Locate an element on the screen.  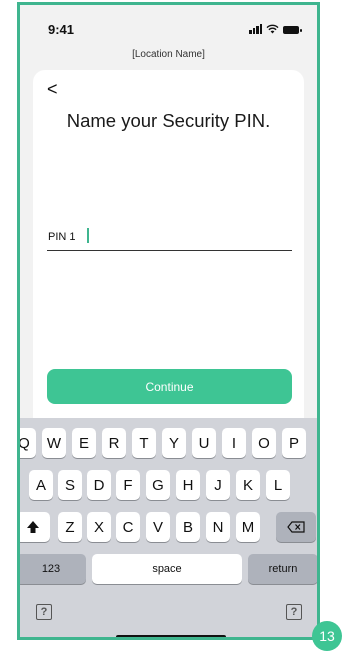
battery-icon is located at coordinates (292, 30).